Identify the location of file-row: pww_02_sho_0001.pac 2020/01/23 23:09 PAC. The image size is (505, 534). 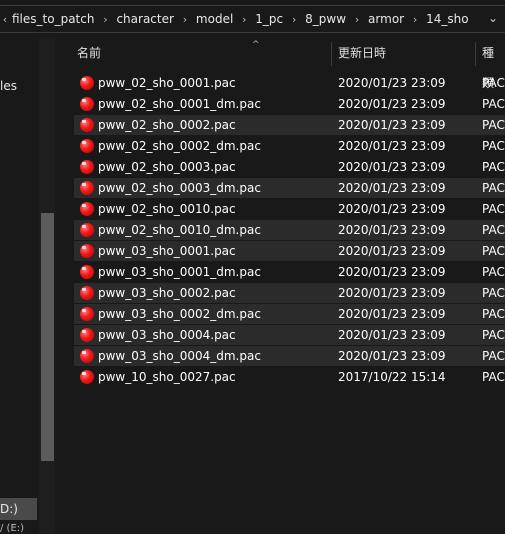
(289, 83).